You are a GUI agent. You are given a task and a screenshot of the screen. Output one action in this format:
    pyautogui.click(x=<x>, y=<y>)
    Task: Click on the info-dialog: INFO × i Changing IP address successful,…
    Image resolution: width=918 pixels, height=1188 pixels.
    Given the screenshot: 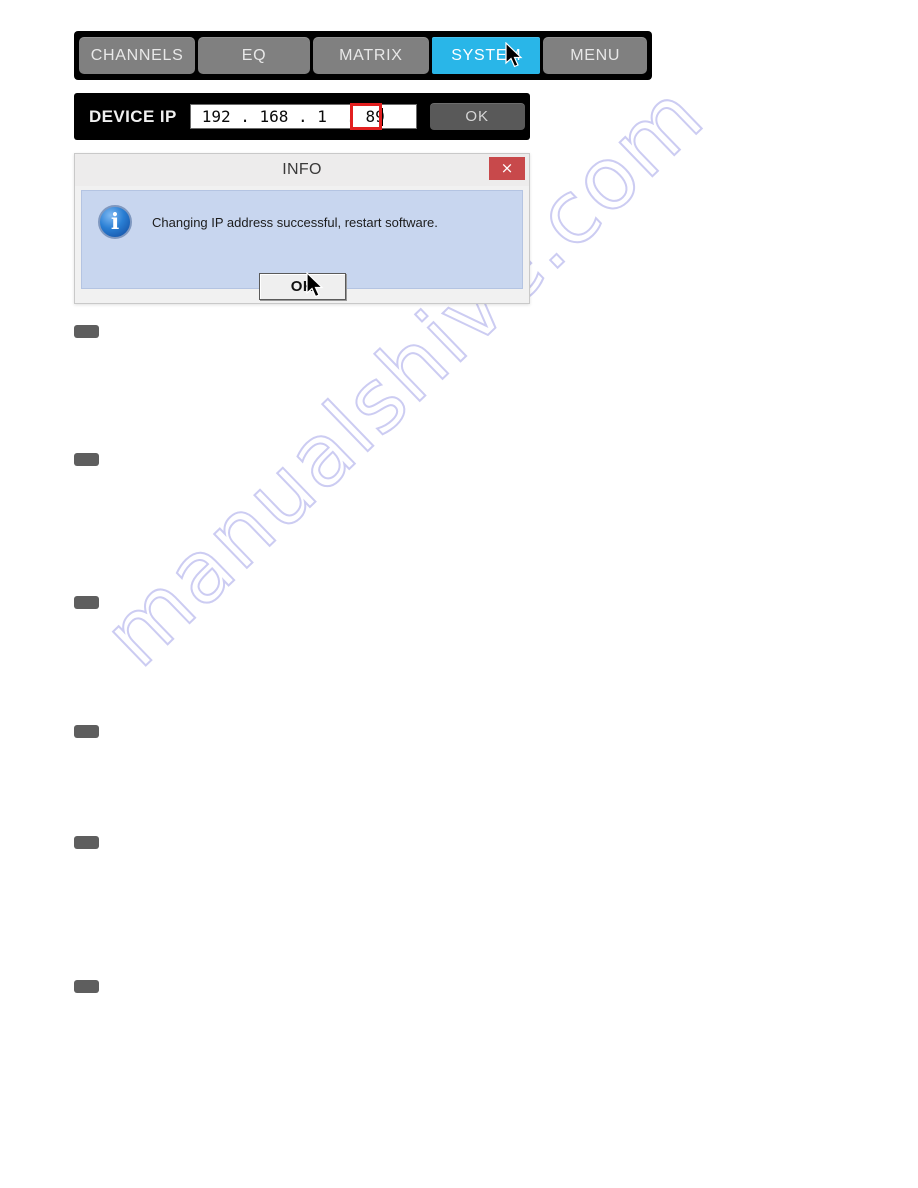 What is the action you would take?
    pyautogui.click(x=302, y=228)
    